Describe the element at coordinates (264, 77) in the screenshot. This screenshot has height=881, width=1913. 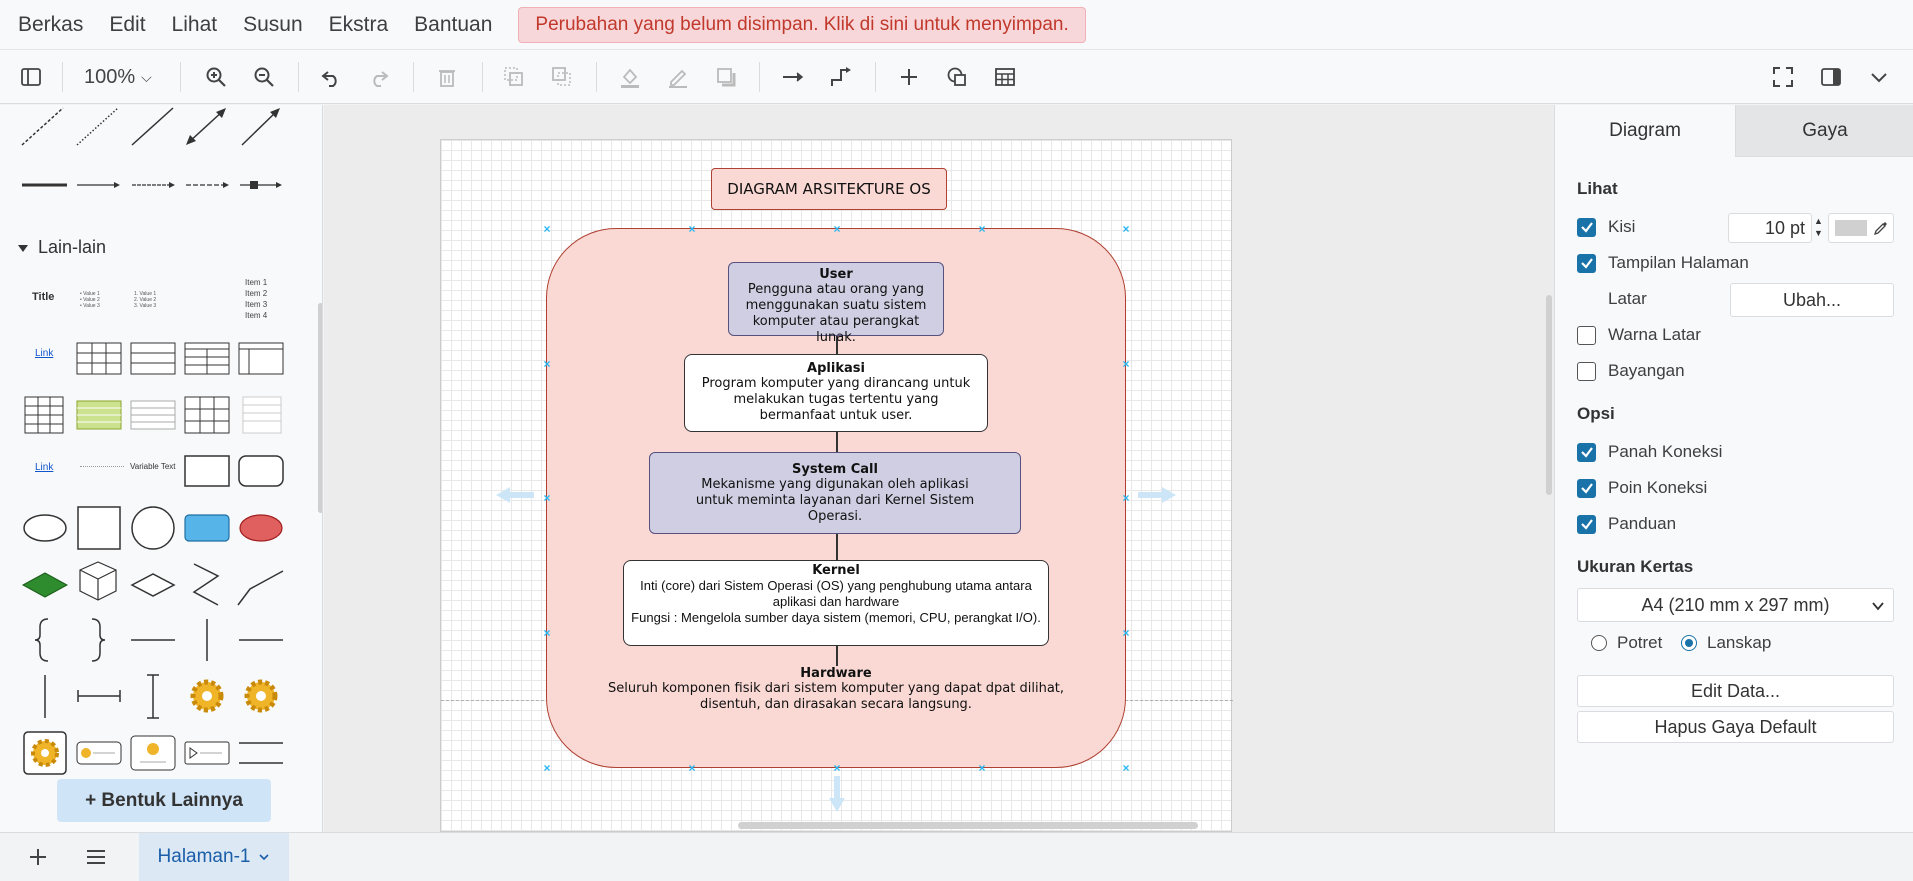
I see `zoom-out-icon` at that location.